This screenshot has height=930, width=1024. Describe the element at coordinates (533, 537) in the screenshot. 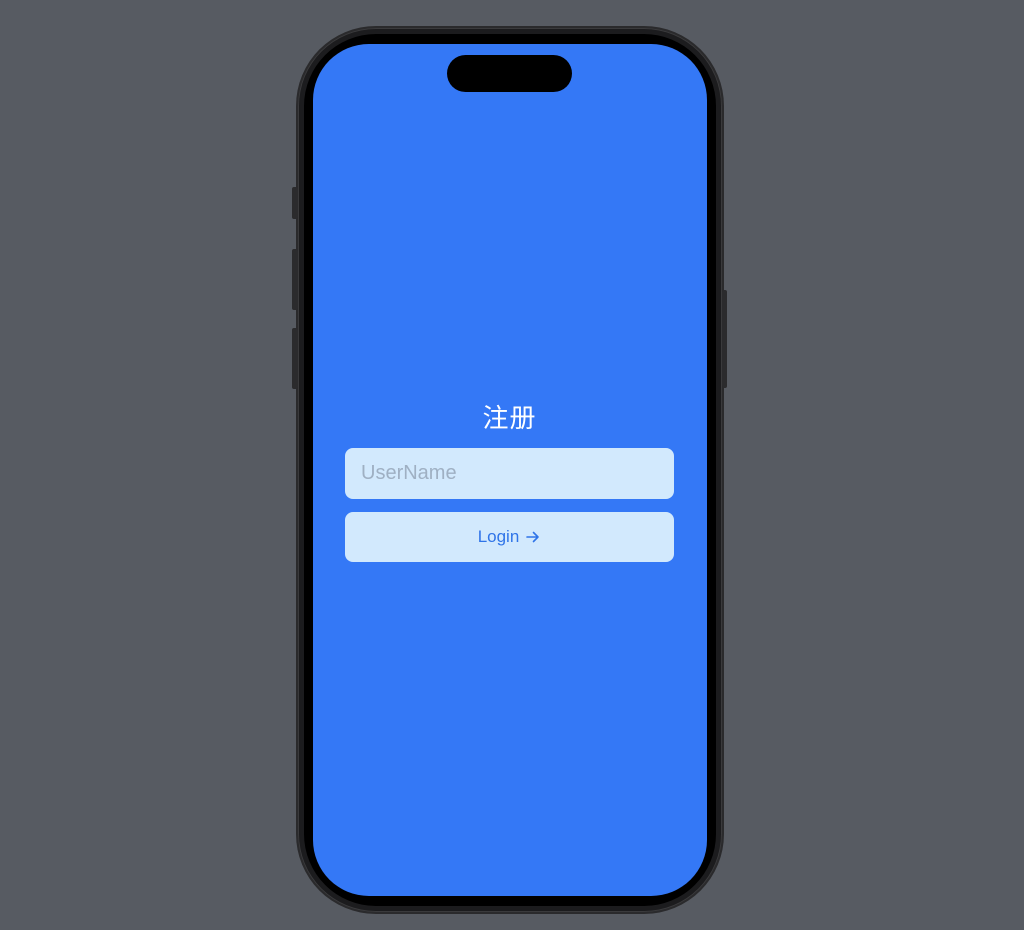

I see `arrow-right-icon` at that location.